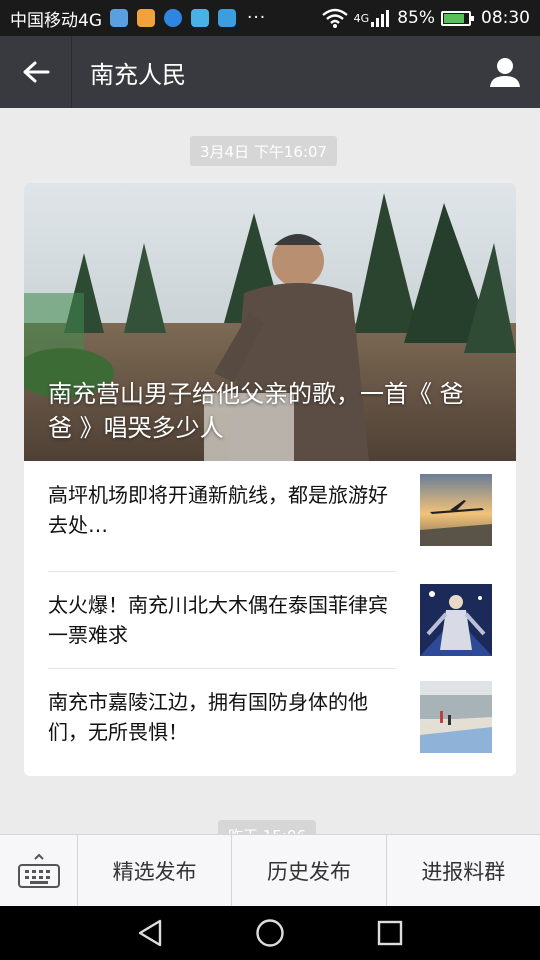 The width and height of the screenshot is (540, 960). I want to click on riverside-thumbnail, so click(456, 716).